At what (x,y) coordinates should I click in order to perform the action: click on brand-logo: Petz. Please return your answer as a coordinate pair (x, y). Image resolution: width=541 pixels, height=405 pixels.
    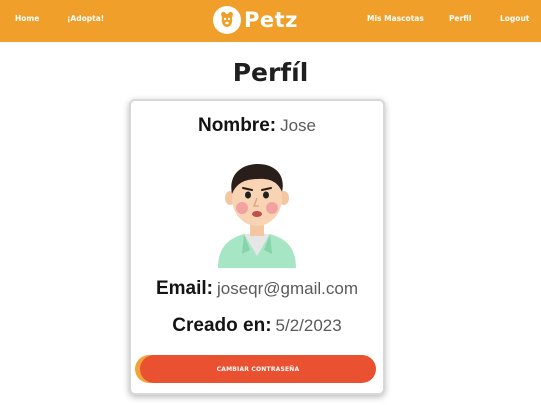
    Looking at the image, I should click on (255, 20).